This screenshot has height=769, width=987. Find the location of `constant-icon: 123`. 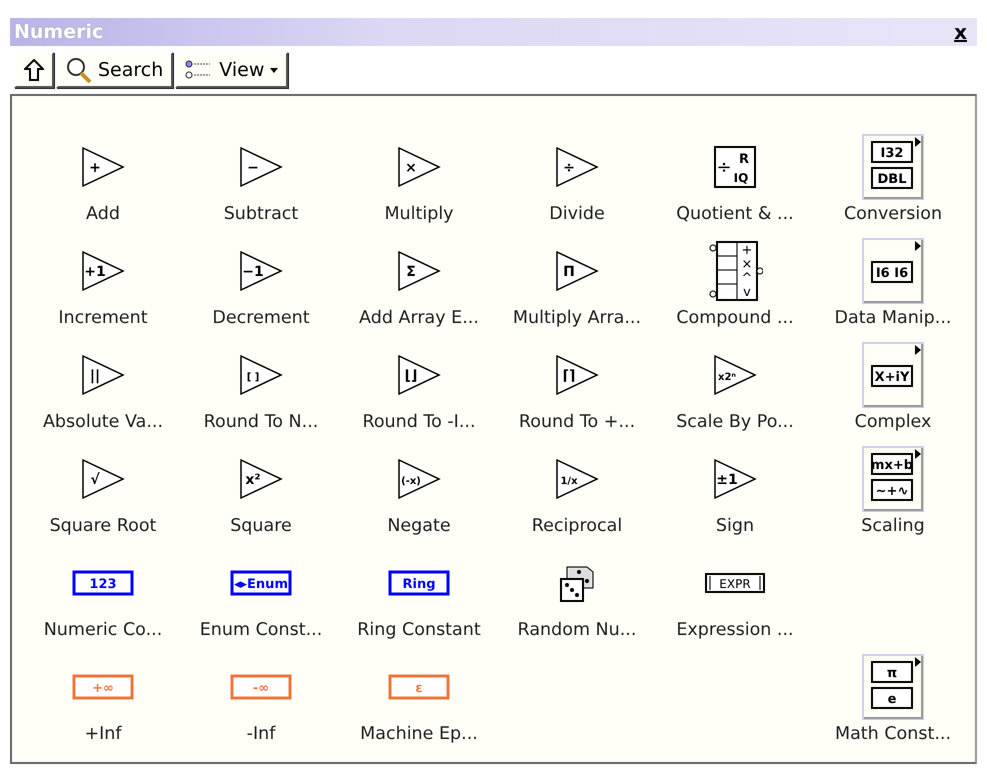

constant-icon: 123 is located at coordinates (103, 583).